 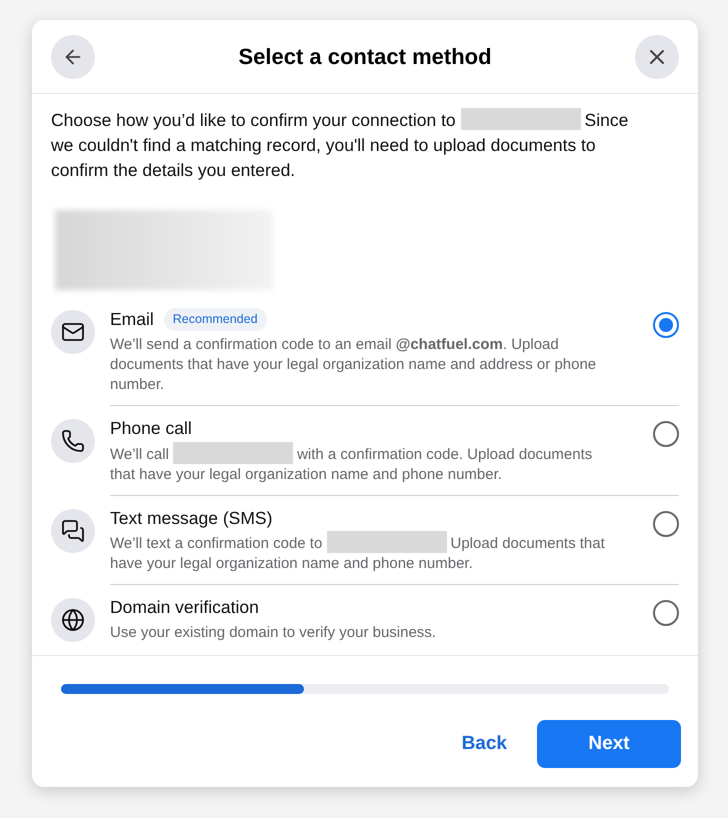 I want to click on dialog-title: Select a contact method, so click(x=365, y=57).